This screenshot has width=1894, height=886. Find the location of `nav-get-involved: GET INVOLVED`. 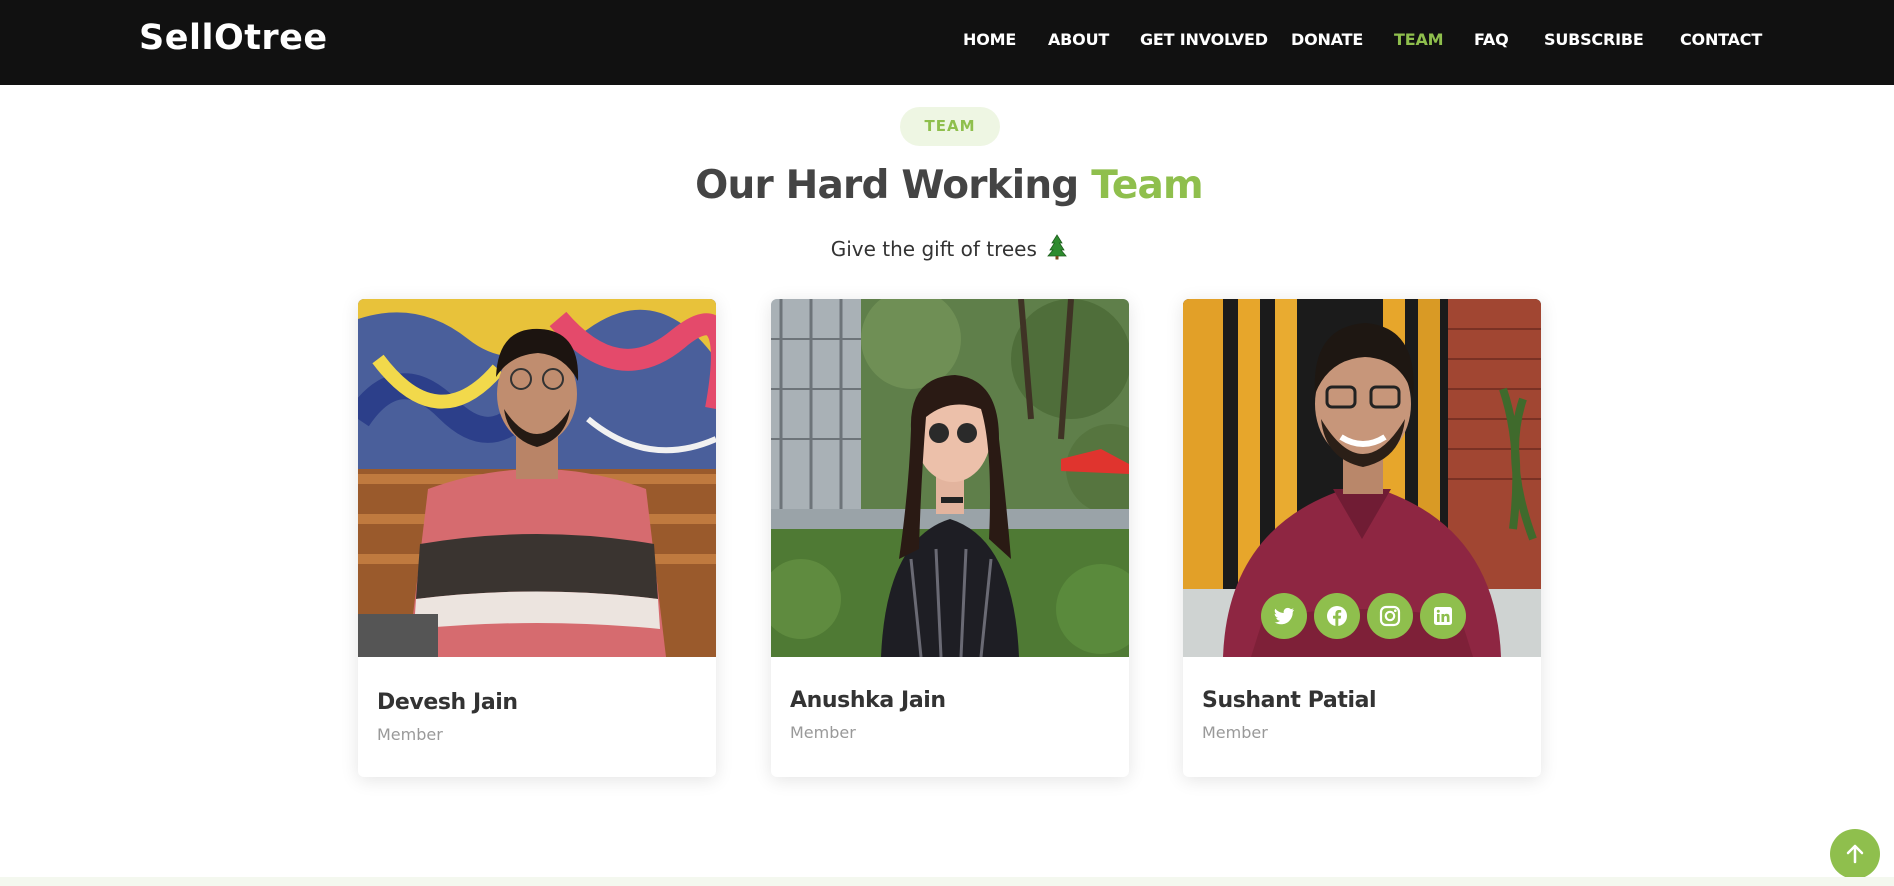

nav-get-involved: GET INVOLVED is located at coordinates (1204, 39).